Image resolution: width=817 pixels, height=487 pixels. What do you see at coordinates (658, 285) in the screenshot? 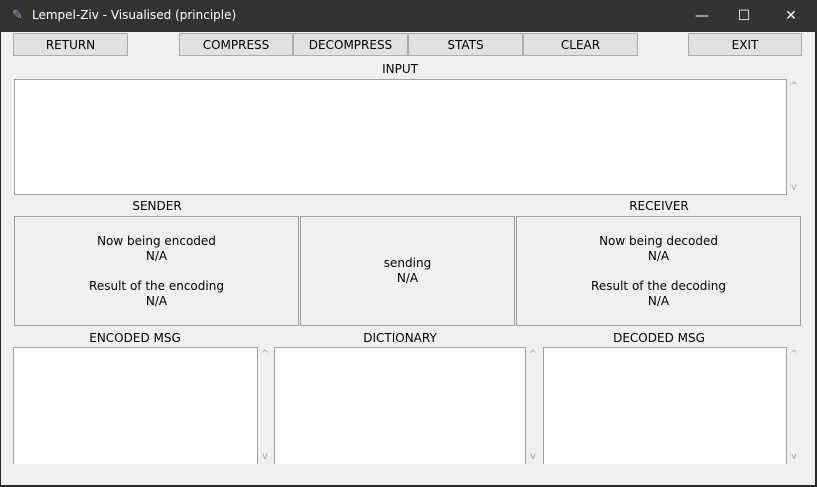
I see `receiver-result-label: Result of the decoding` at bounding box center [658, 285].